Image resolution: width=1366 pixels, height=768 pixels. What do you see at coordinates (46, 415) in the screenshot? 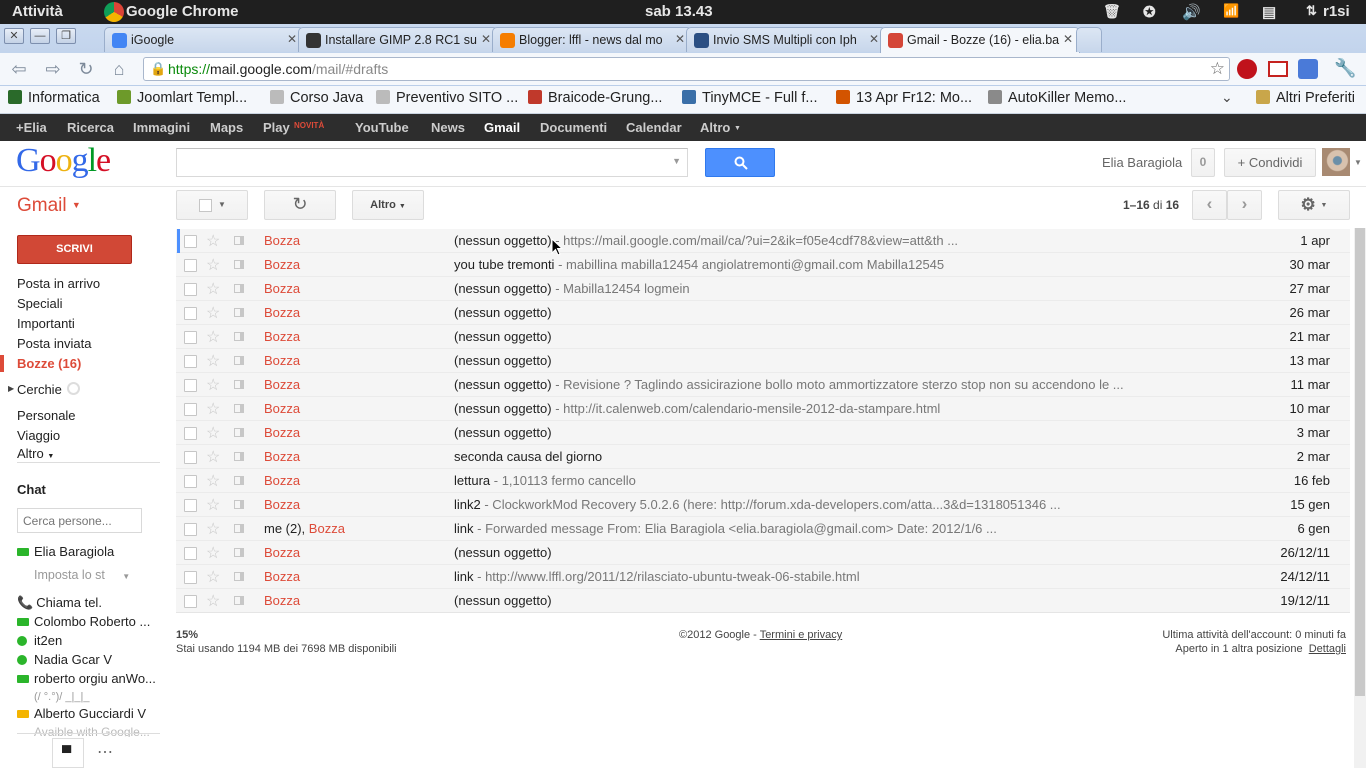
I see `nav-personal: Personale` at bounding box center [46, 415].